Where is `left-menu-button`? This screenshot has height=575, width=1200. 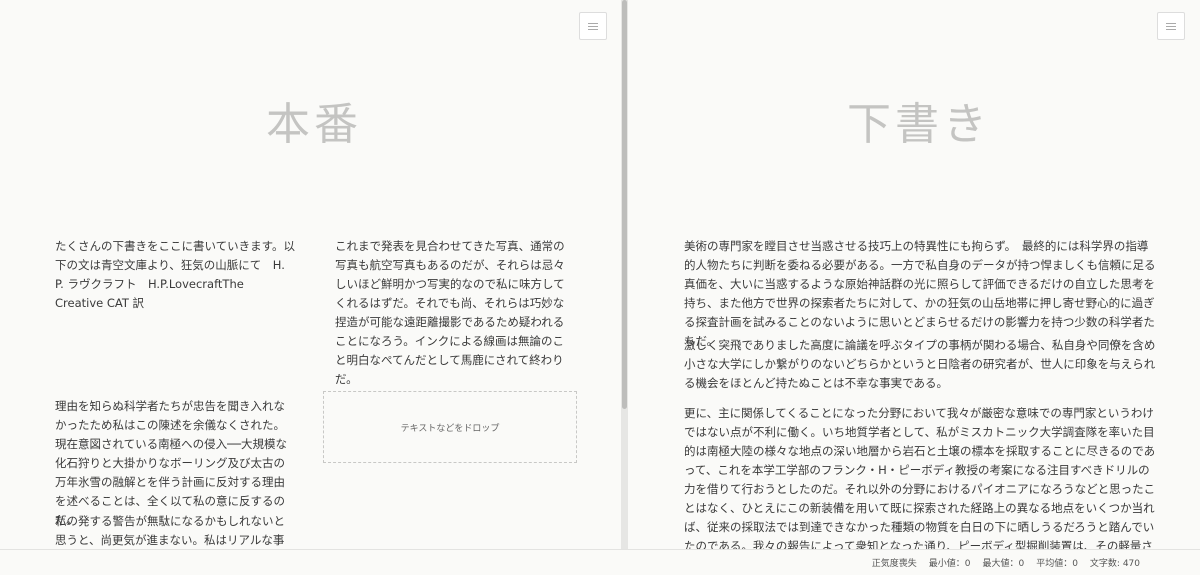
left-menu-button is located at coordinates (593, 26).